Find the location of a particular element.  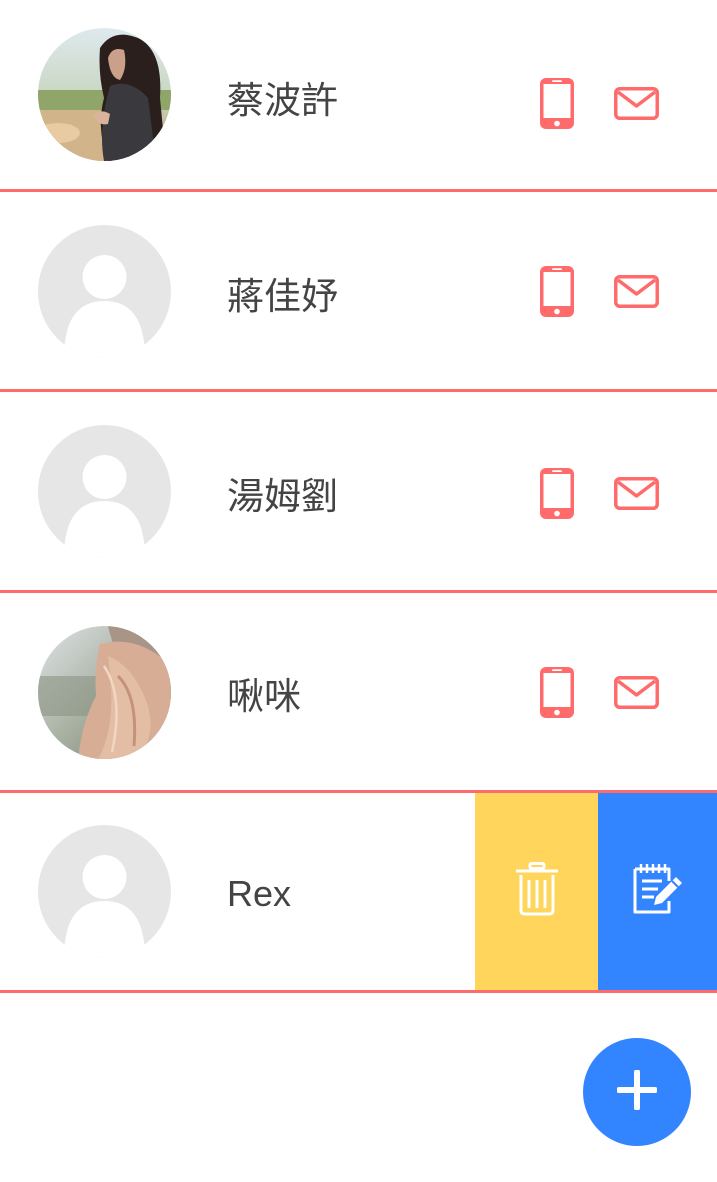

contact-name: 湯姆劉 is located at coordinates (282, 496).